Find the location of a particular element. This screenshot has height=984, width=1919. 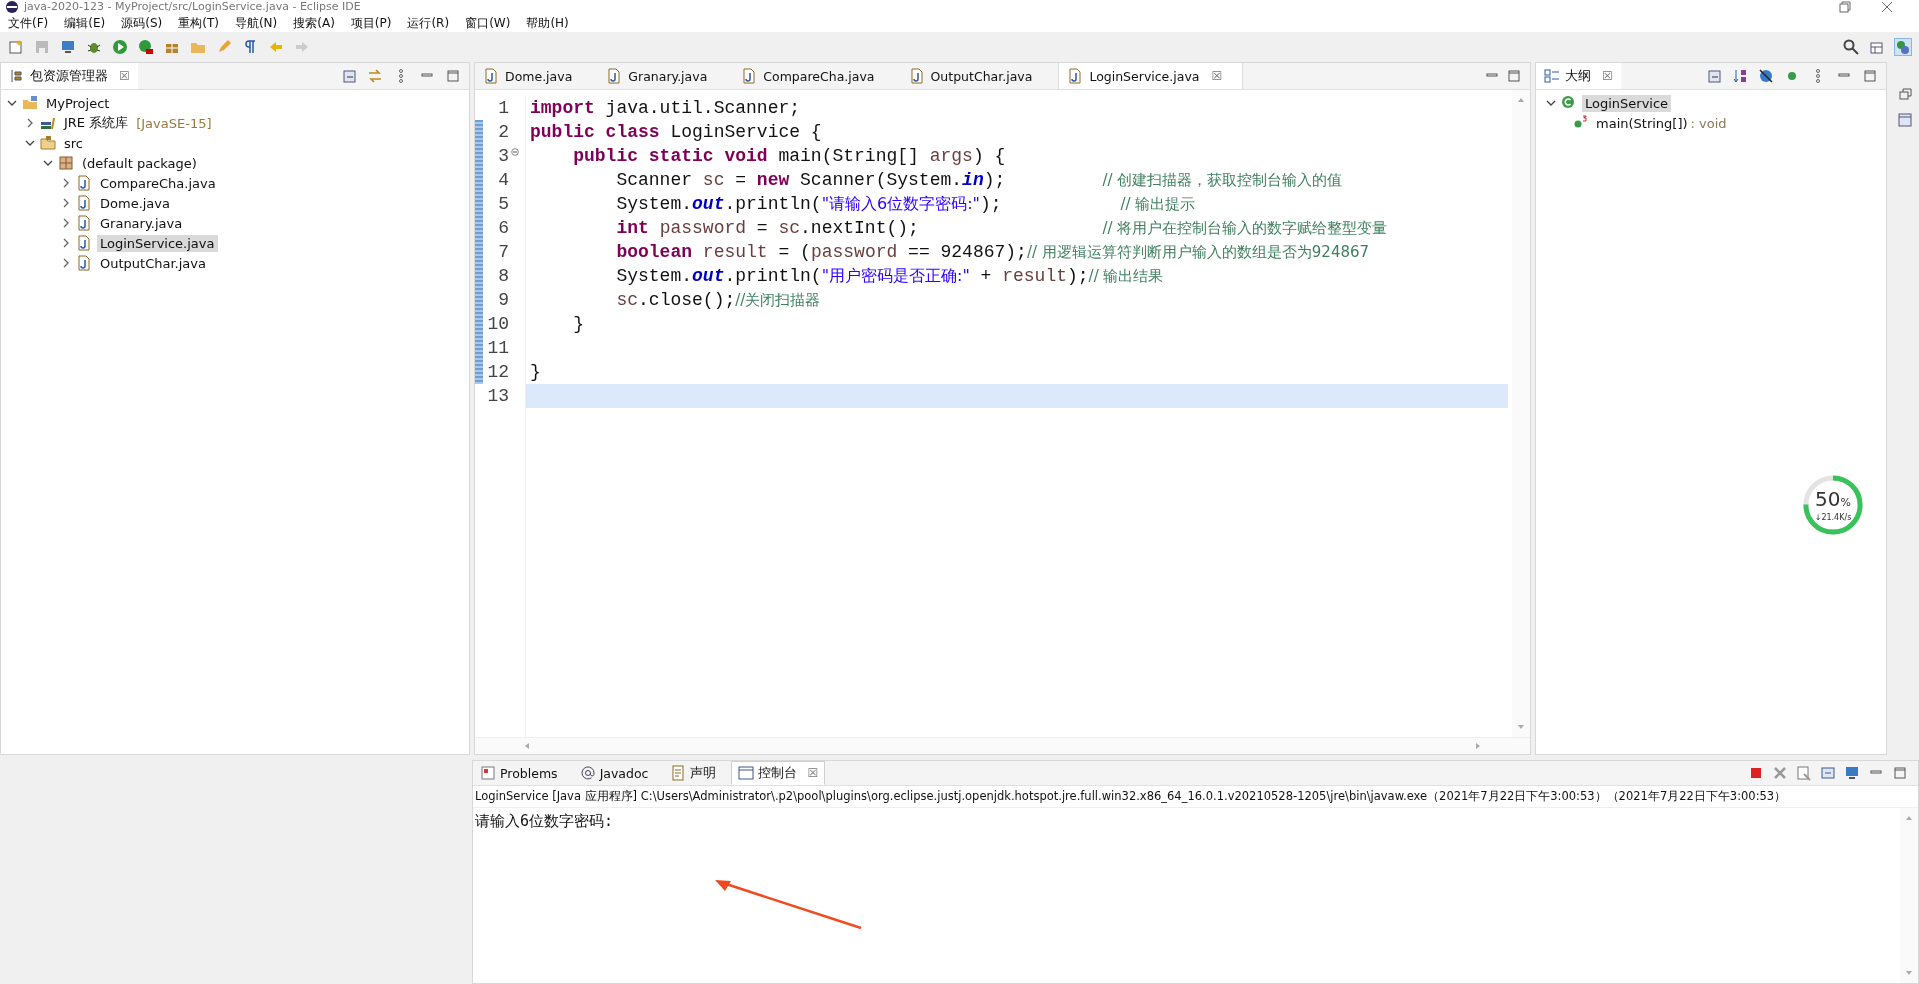

tree-item: (default package) is located at coordinates (139, 163).